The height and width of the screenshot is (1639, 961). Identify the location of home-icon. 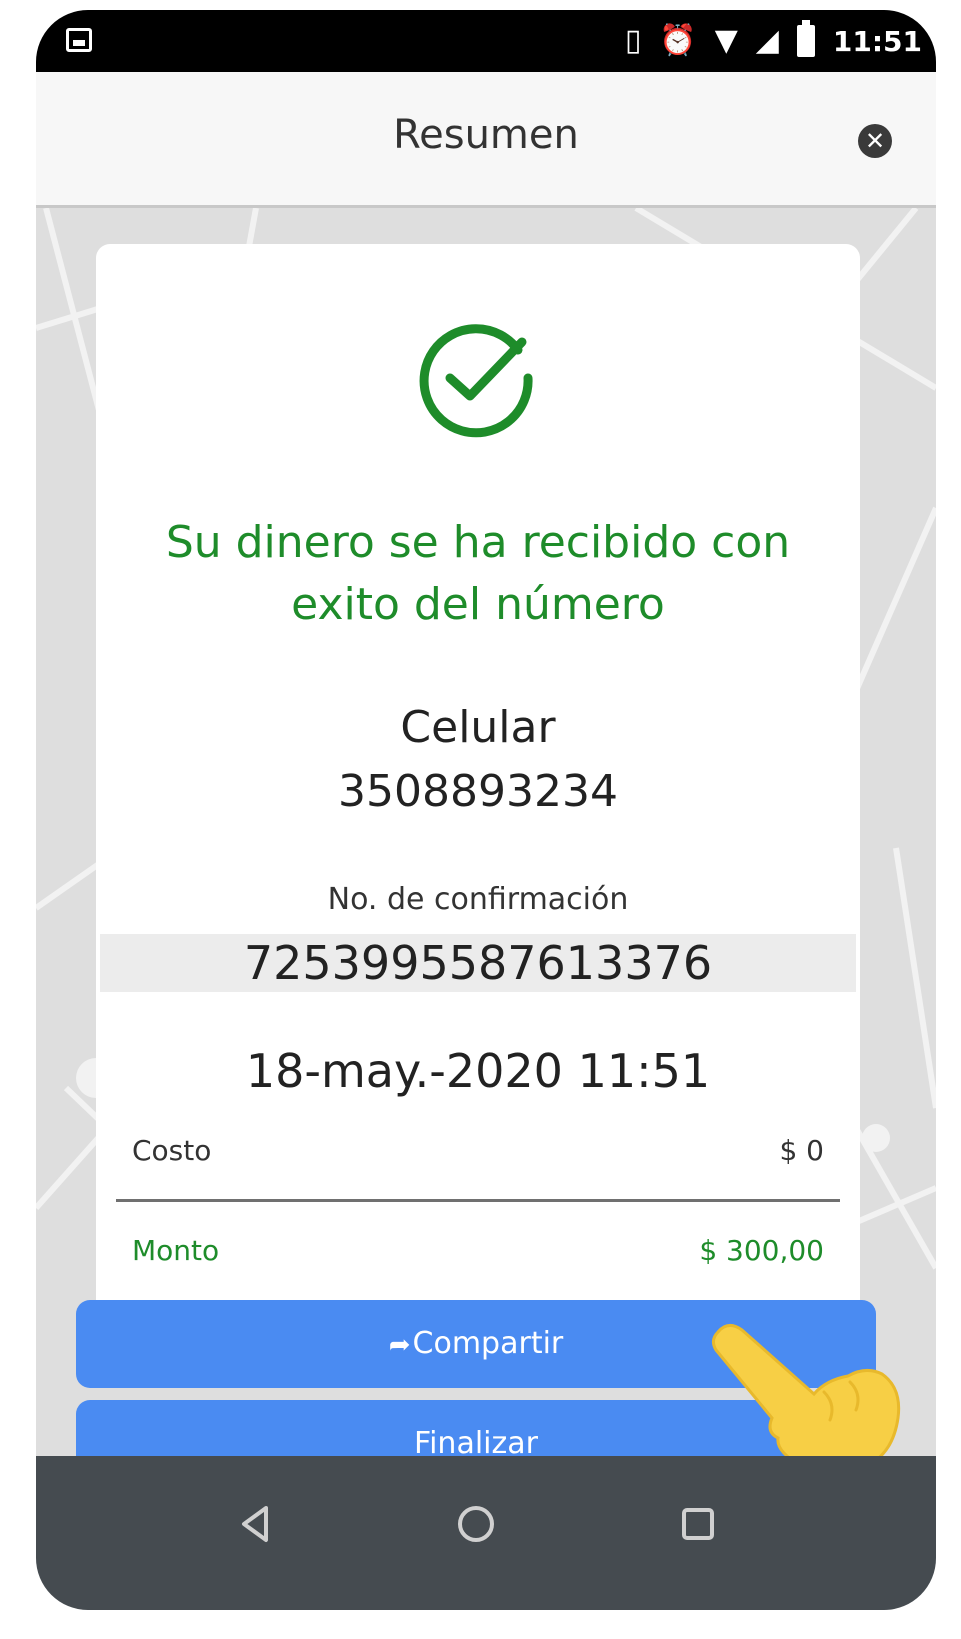
(476, 1524).